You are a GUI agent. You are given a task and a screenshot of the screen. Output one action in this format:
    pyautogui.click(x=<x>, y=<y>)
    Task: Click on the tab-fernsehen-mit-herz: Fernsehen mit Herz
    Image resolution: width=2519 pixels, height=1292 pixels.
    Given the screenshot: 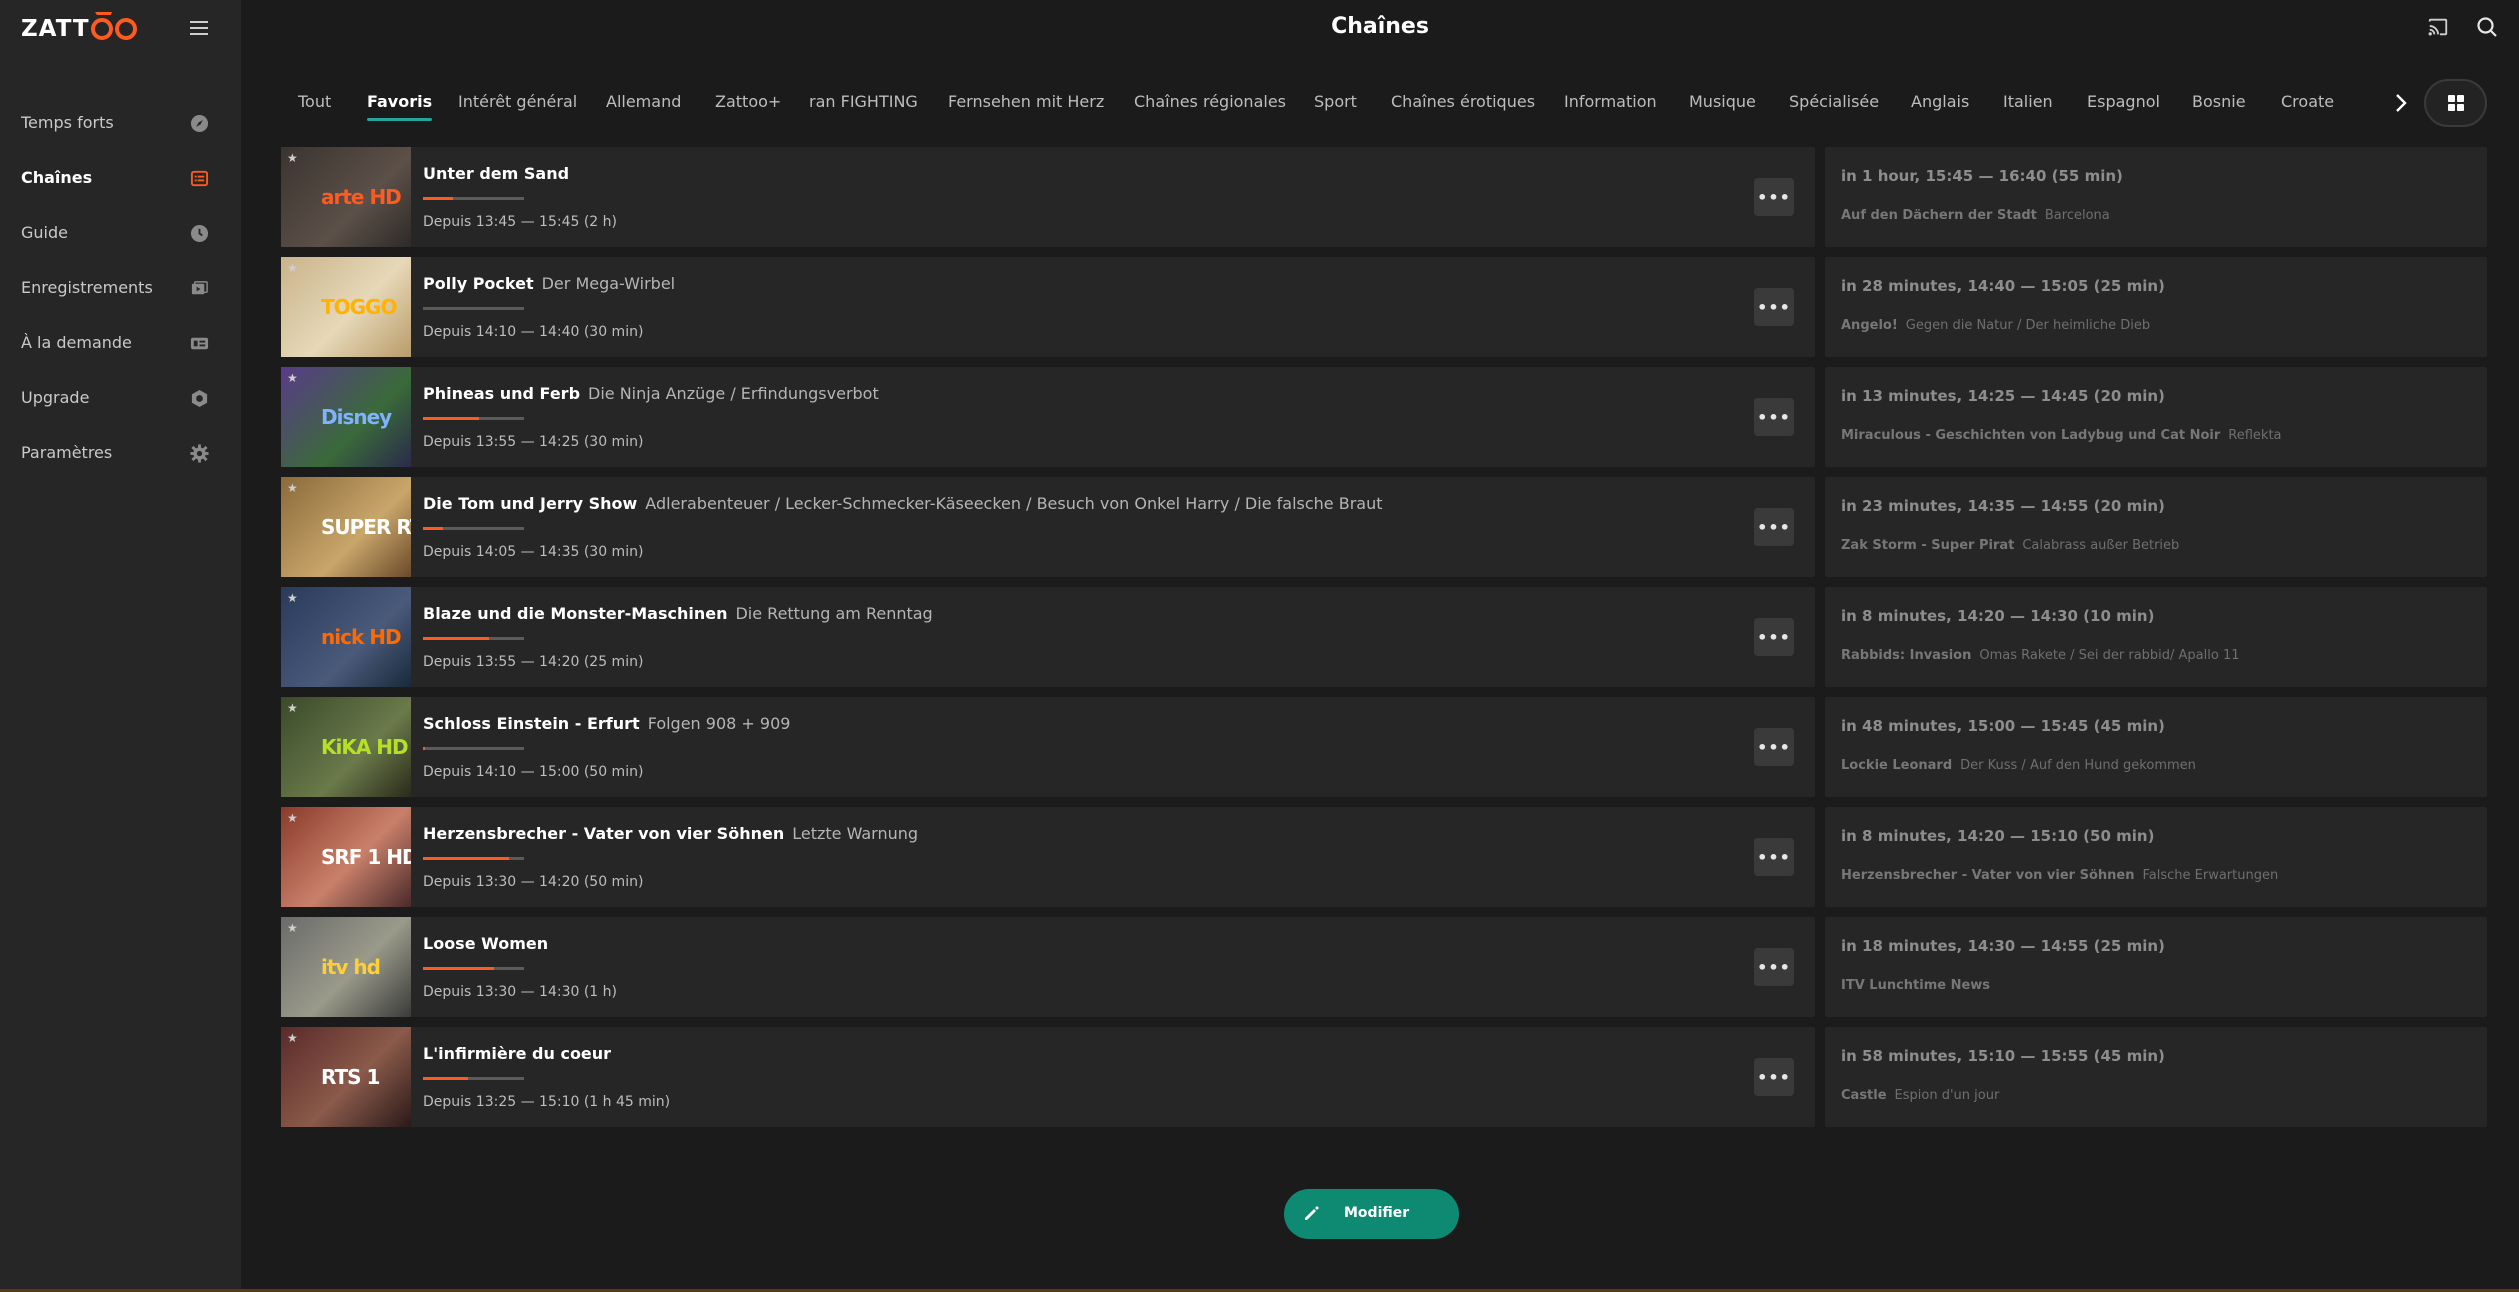 What is the action you would take?
    pyautogui.click(x=1026, y=101)
    